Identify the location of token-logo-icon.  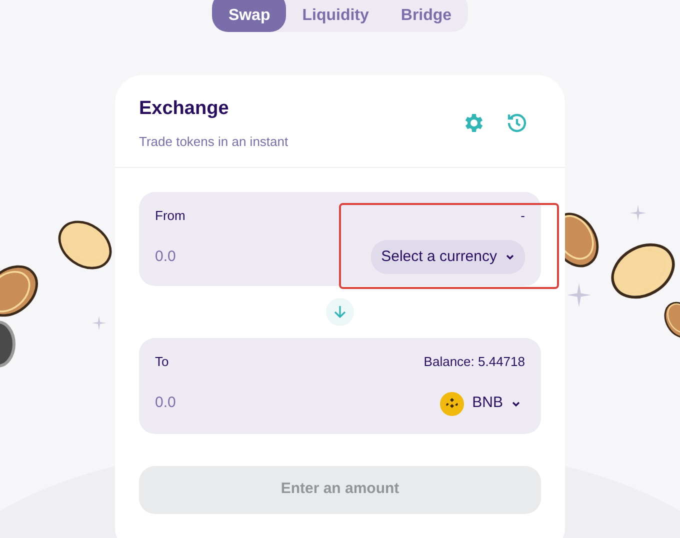
(452, 404).